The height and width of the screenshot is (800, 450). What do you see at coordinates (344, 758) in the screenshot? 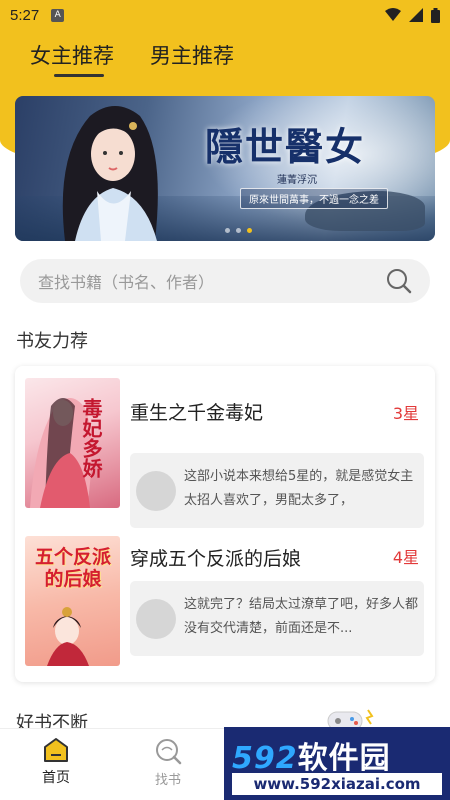
I see `watermark-text: 软件园` at bounding box center [344, 758].